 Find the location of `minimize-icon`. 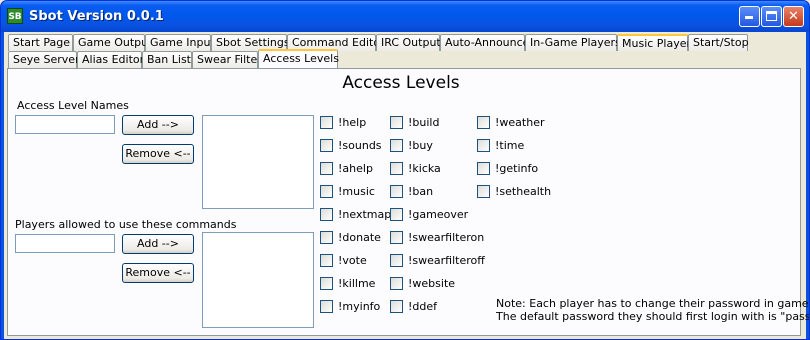

minimize-icon is located at coordinates (749, 17).